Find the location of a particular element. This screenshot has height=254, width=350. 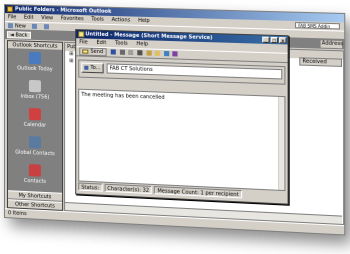

shortcut-label: Global Contacts is located at coordinates (35, 153).